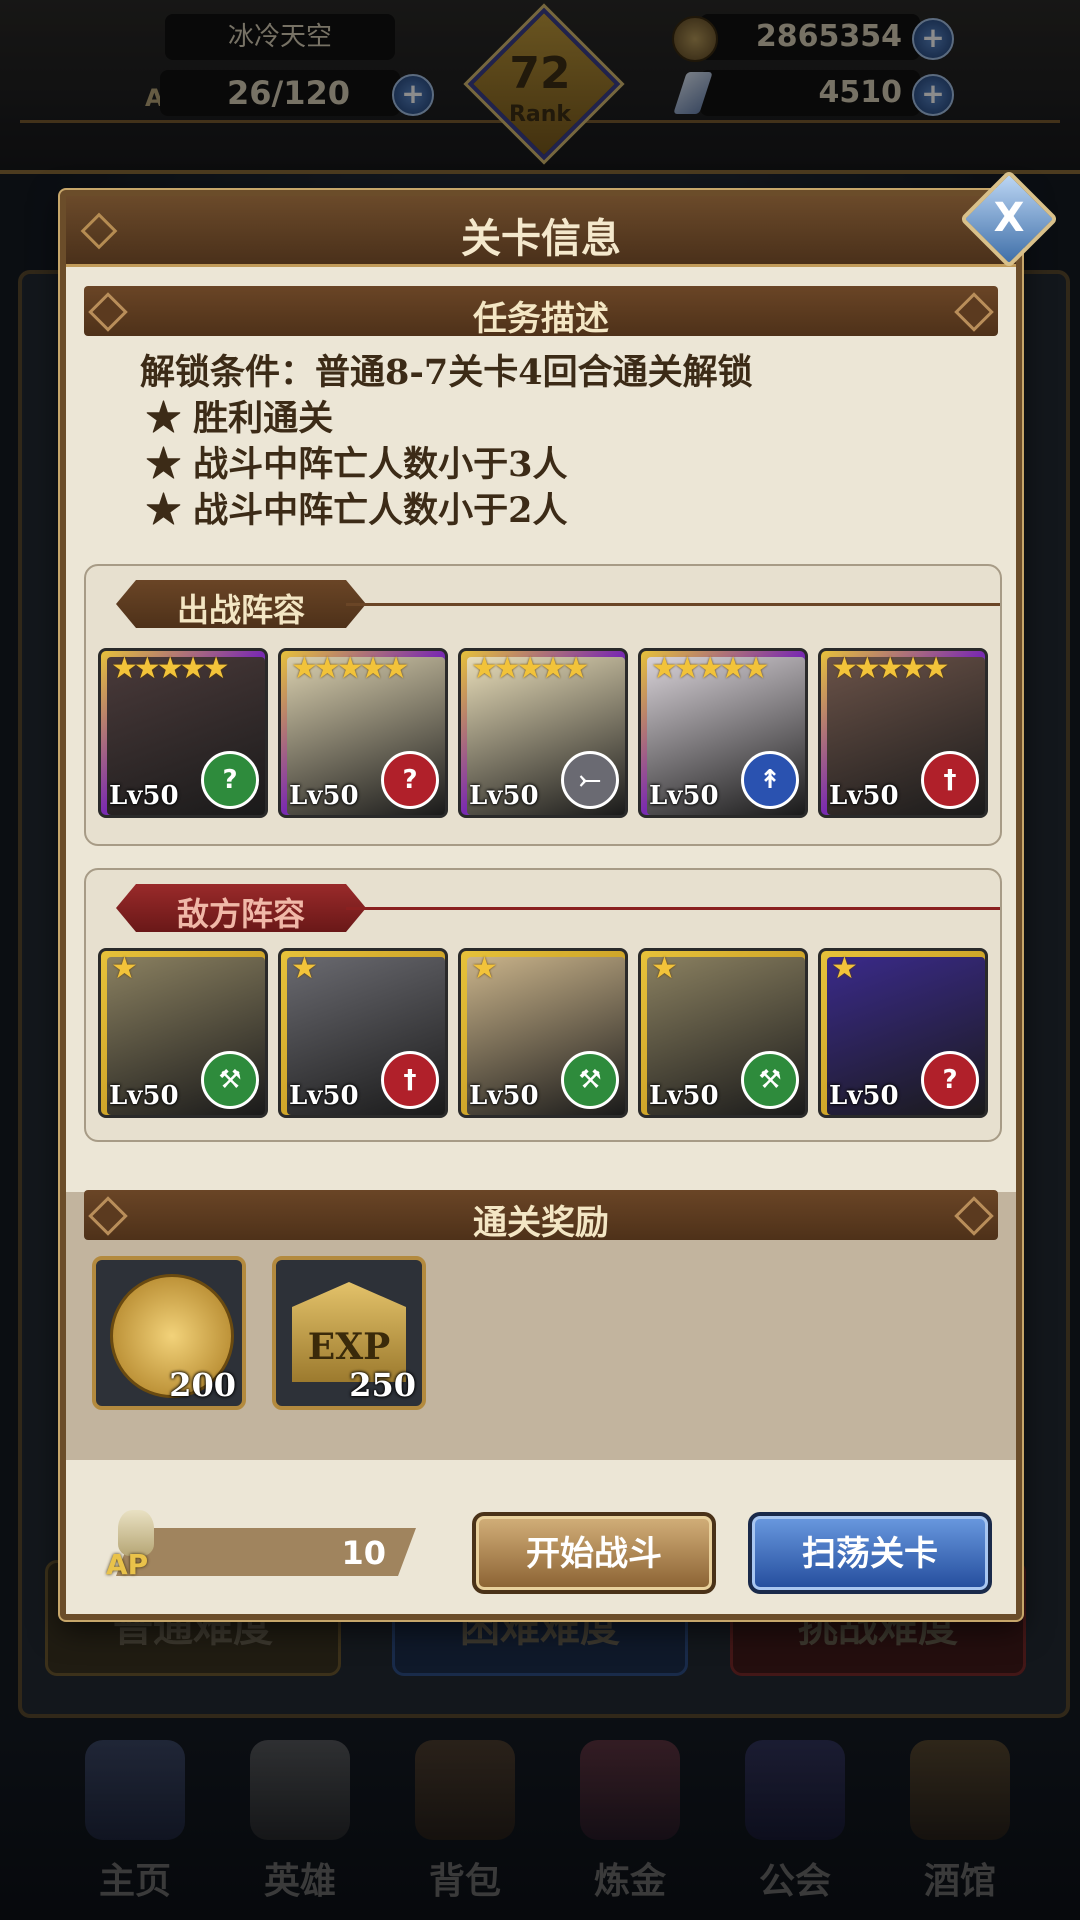 The height and width of the screenshot is (1920, 1080). Describe the element at coordinates (169, 1333) in the screenshot. I see `reward-gold: 200` at that location.